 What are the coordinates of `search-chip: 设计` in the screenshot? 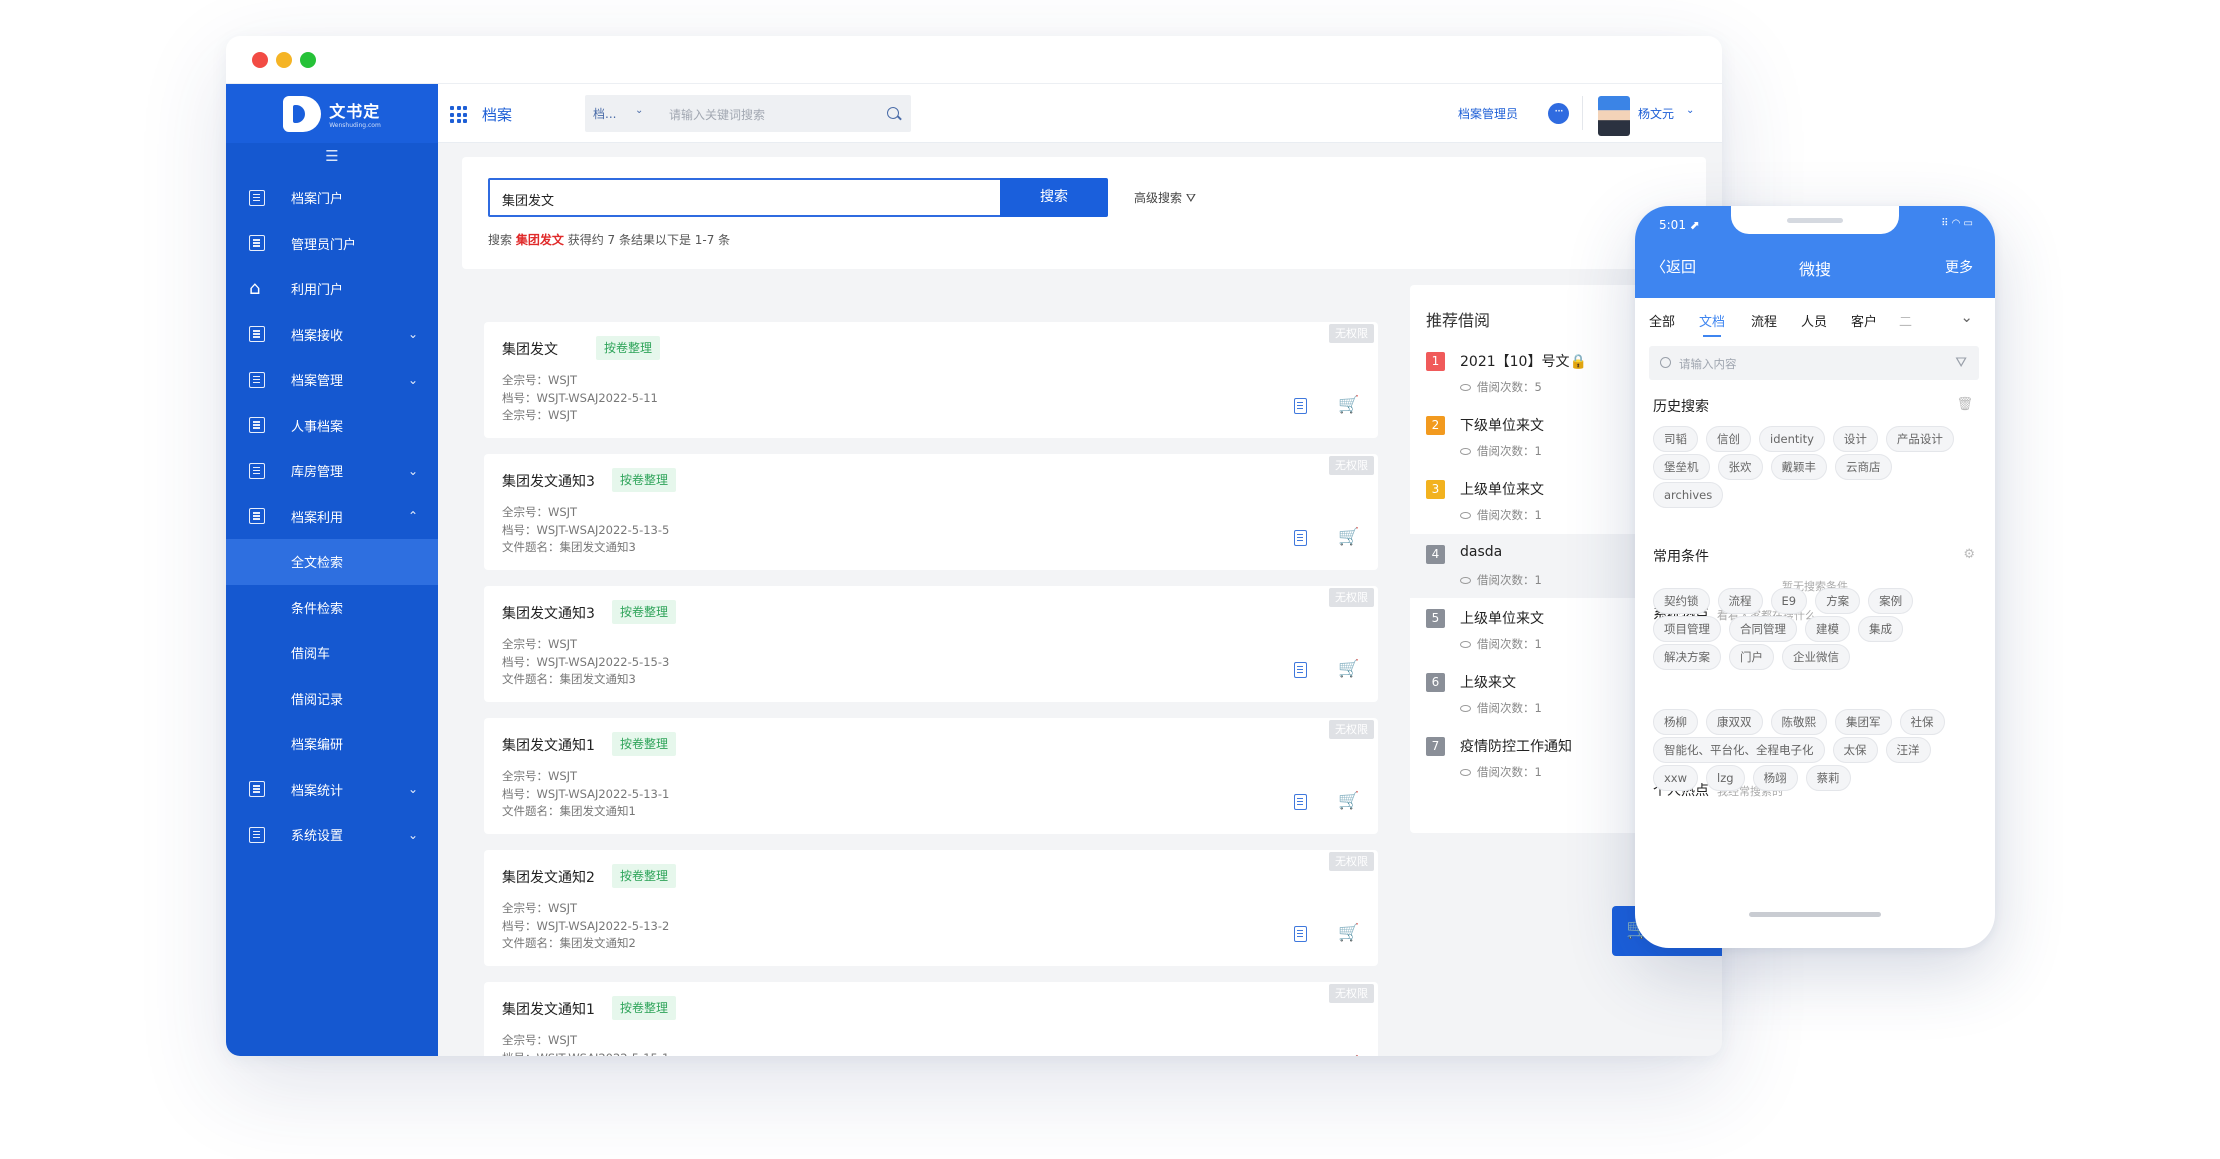 It's located at (1855, 439).